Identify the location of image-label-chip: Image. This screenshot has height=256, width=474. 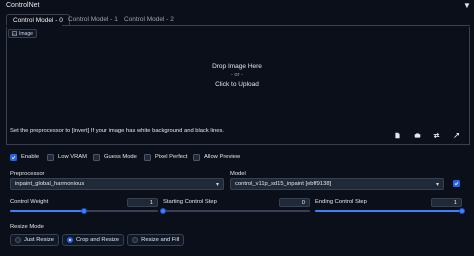
(22, 33).